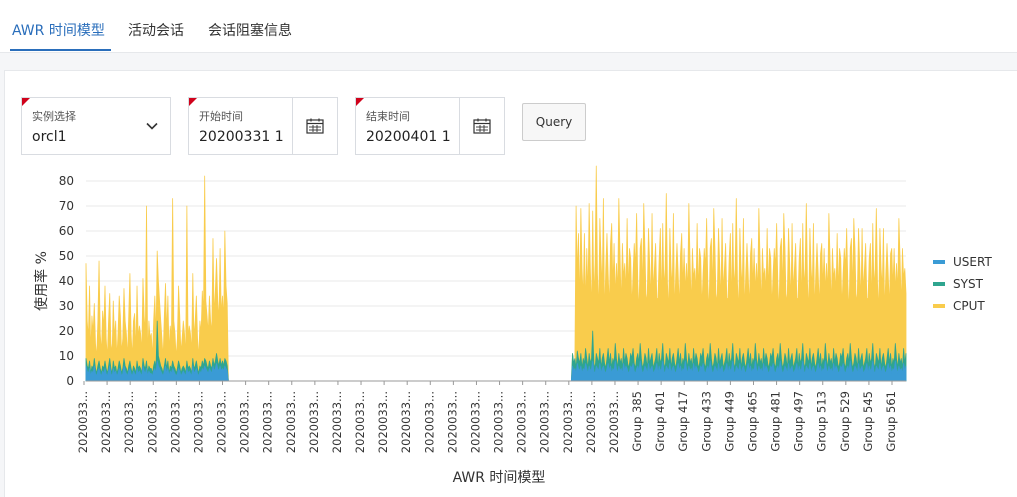 This screenshot has height=497, width=1017. I want to click on legend-label-syst: SYST, so click(968, 284).